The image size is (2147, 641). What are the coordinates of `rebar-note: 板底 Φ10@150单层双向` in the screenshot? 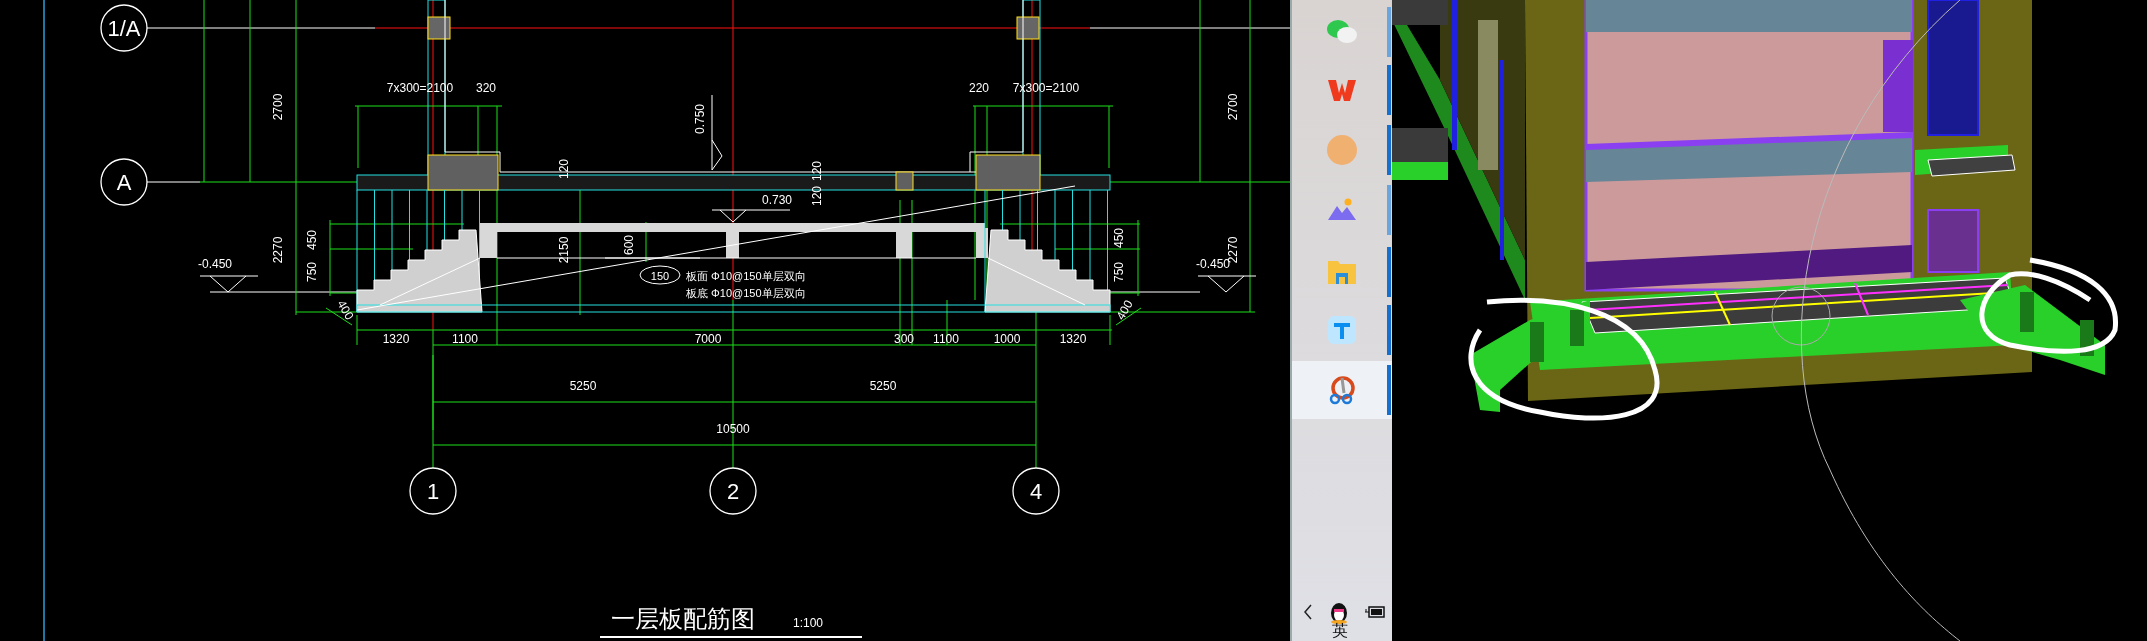 It's located at (746, 293).